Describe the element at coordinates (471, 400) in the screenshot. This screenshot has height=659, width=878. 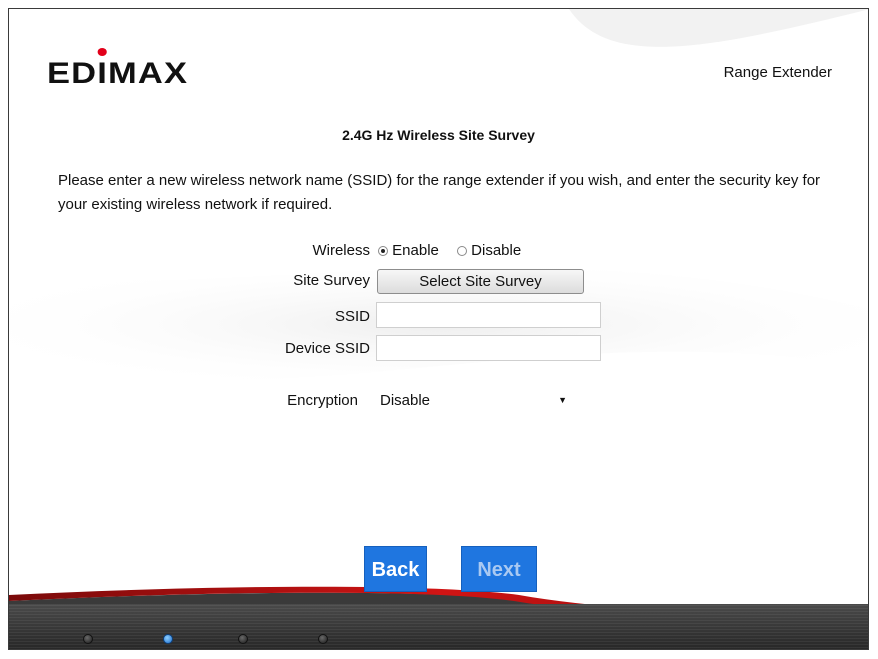
I see `encryption-select: Disable ▼` at that location.